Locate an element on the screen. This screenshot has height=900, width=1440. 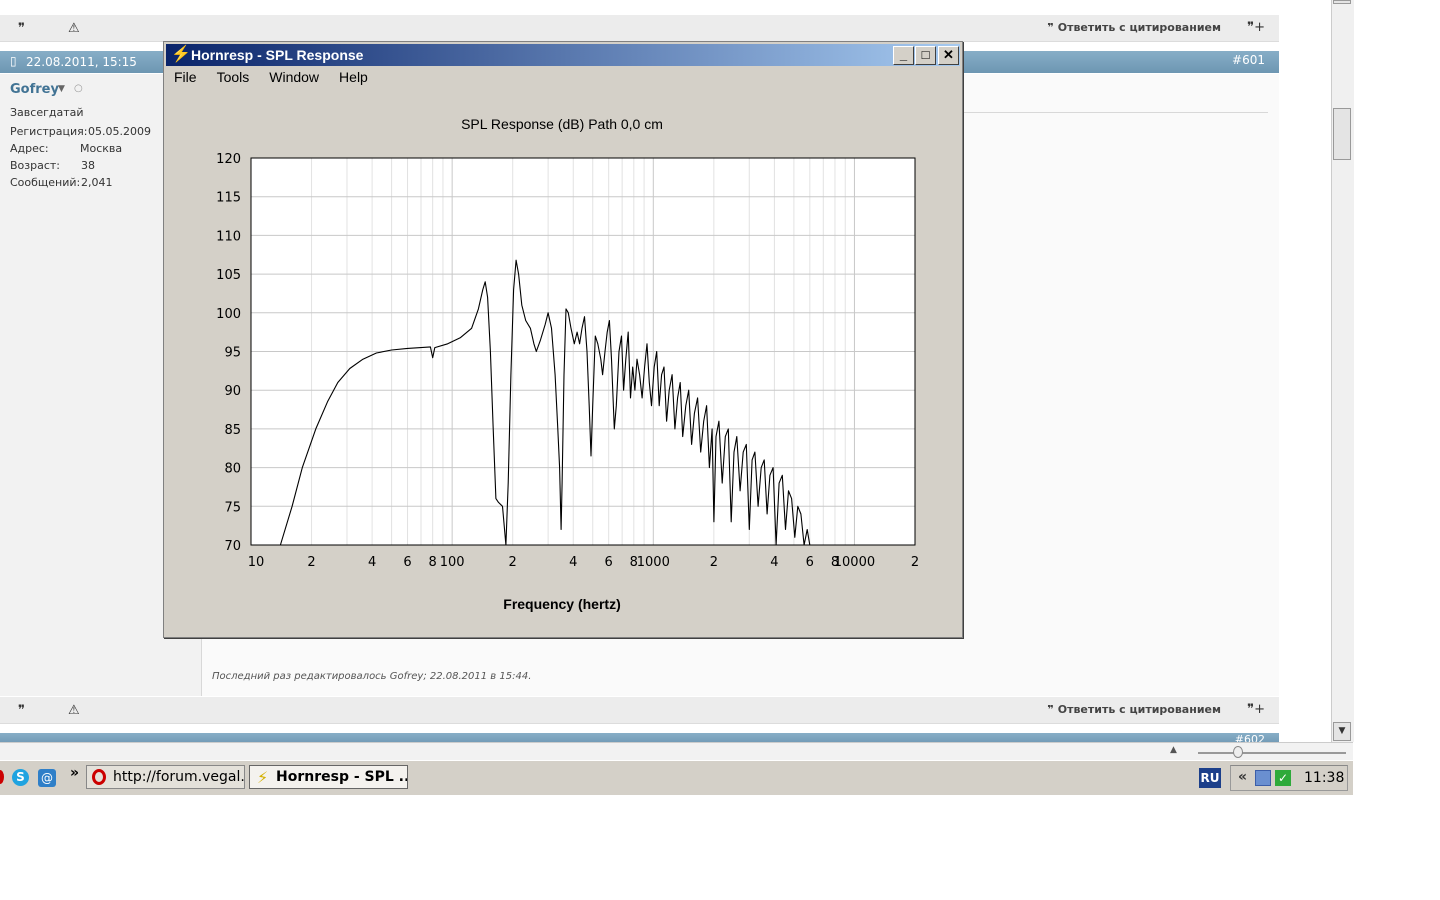
y-tick-label: 120 is located at coordinates (228, 159).